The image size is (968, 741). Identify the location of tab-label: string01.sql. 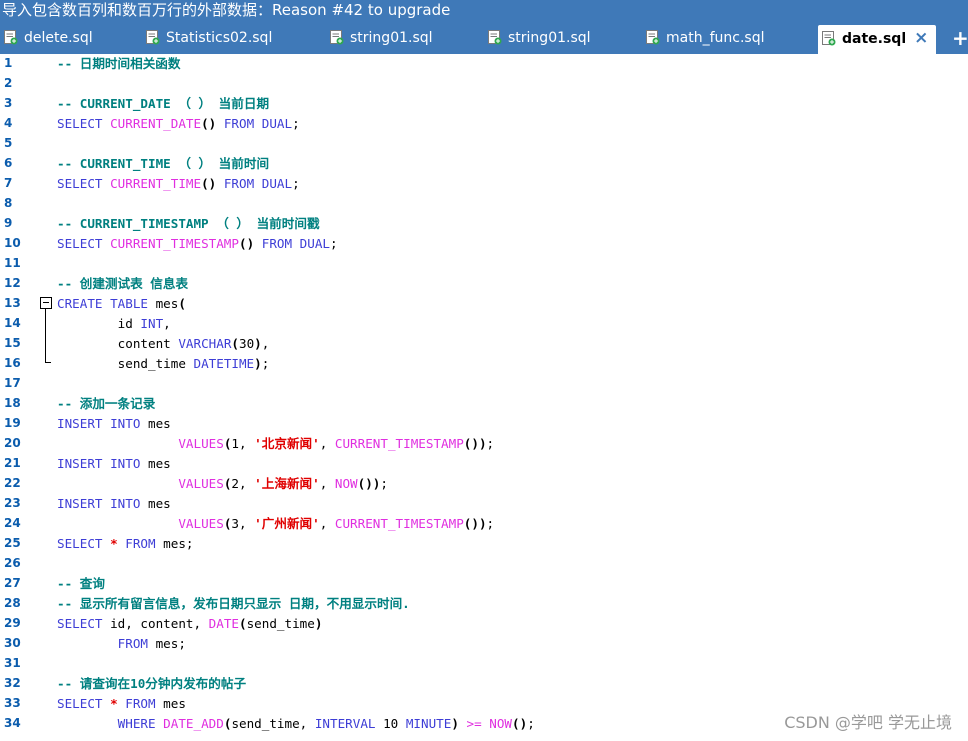
(391, 38).